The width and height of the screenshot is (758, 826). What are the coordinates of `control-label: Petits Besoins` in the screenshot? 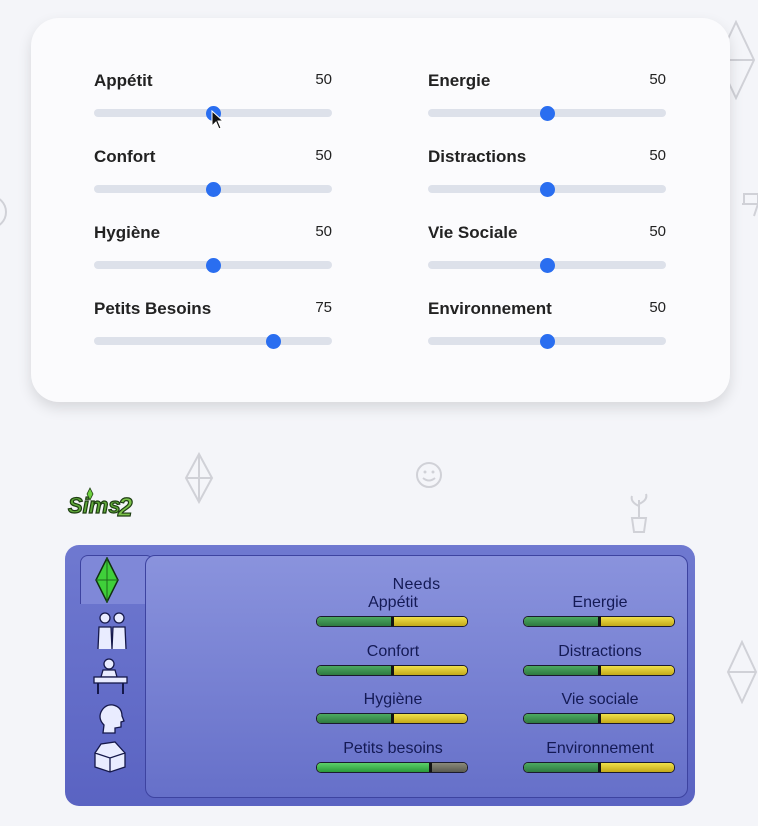 It's located at (153, 308).